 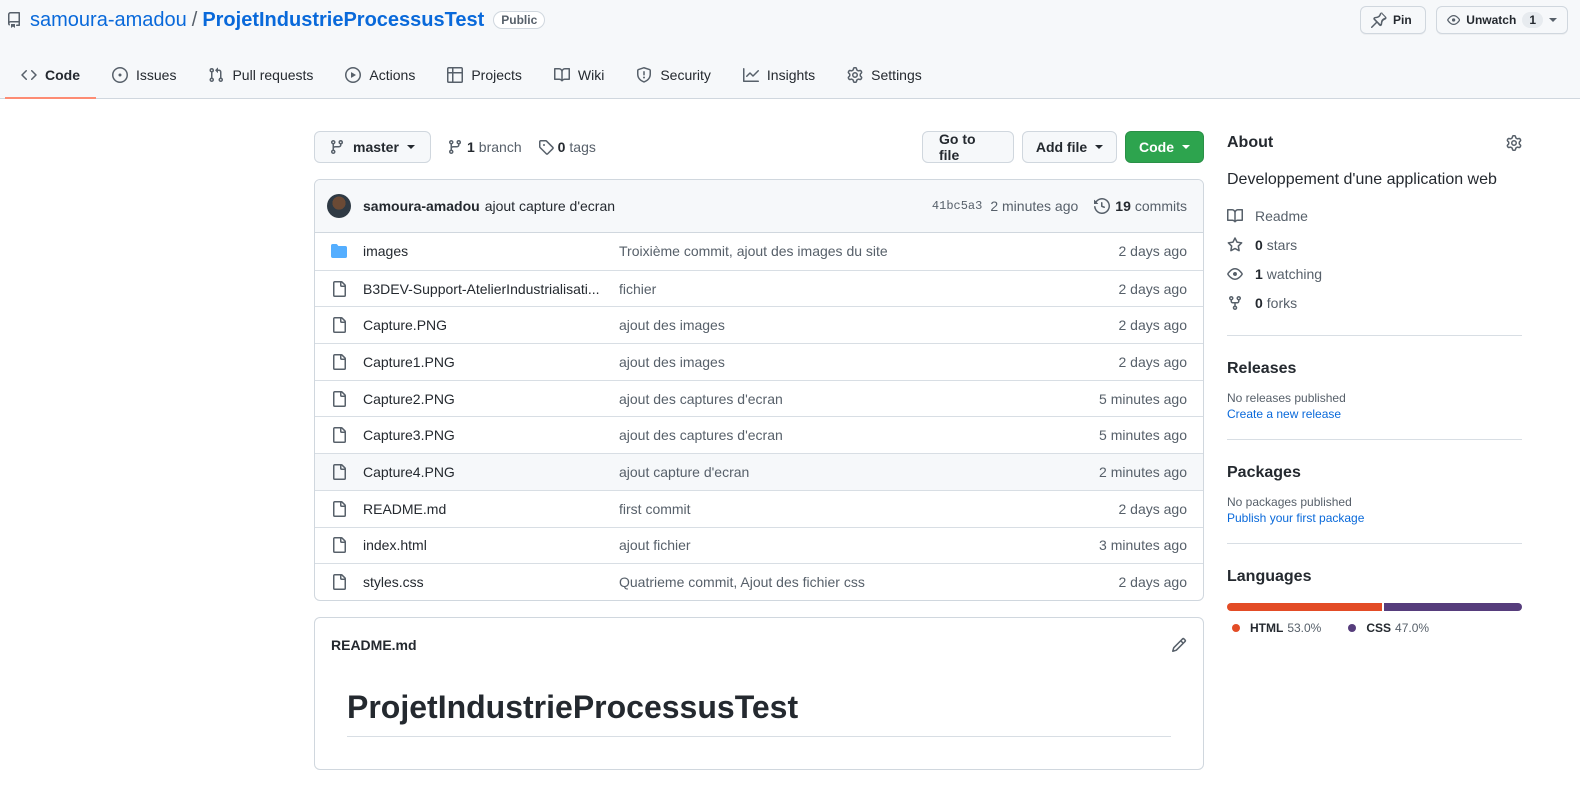 What do you see at coordinates (1160, 206) in the screenshot?
I see `commits-label: commits` at bounding box center [1160, 206].